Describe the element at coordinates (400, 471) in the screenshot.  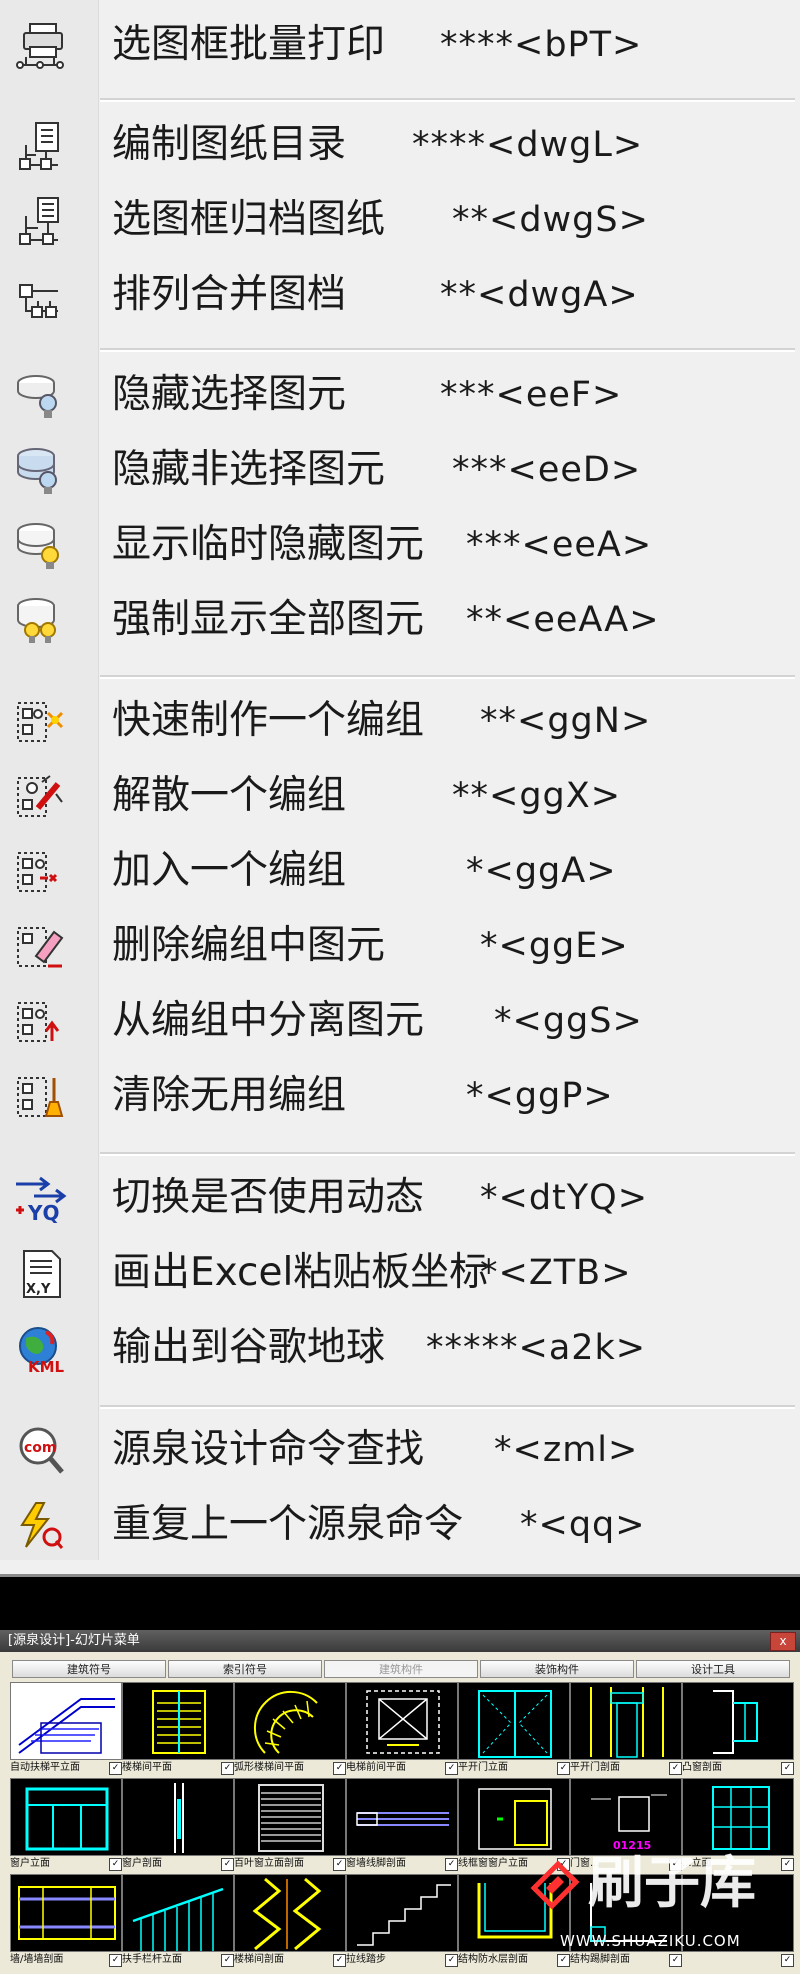
I see `menu-item-hide-unselected: 隐藏非选择图元 ***<eeD>` at that location.